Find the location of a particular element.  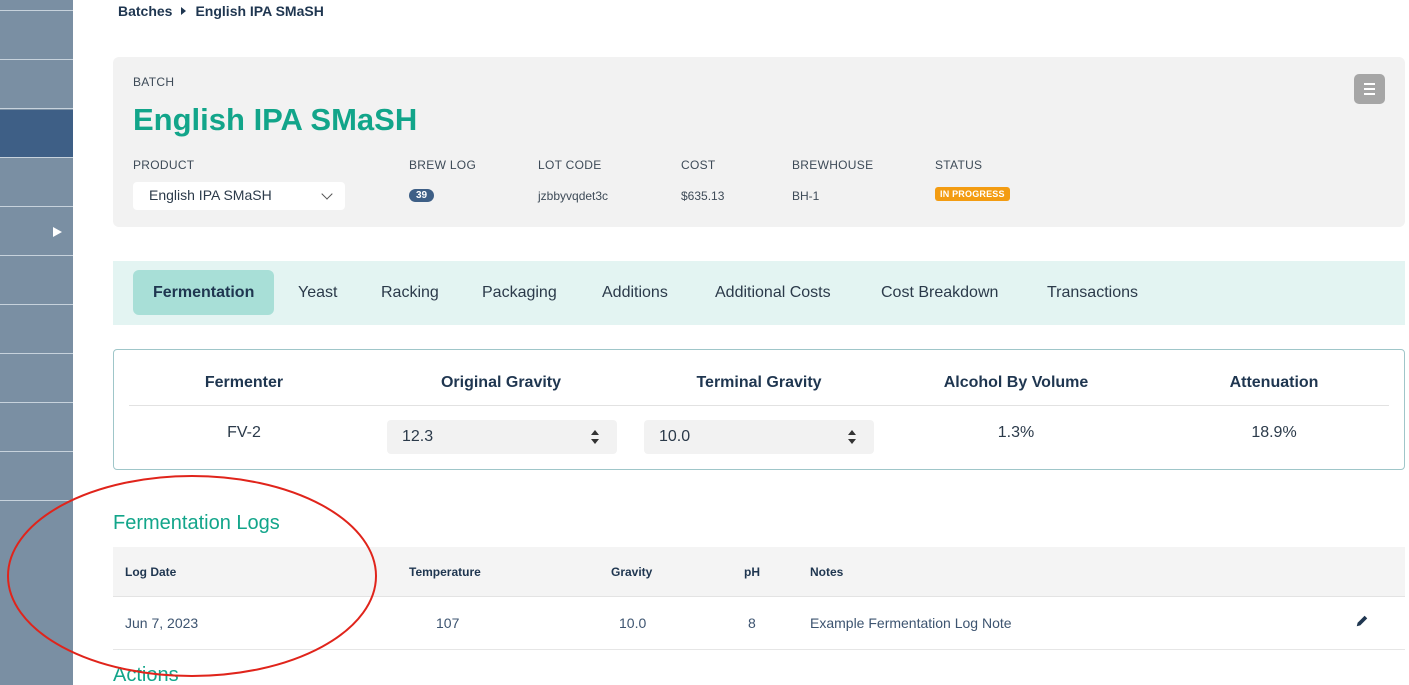

product-select: English IPA SMaSH is located at coordinates (239, 196).